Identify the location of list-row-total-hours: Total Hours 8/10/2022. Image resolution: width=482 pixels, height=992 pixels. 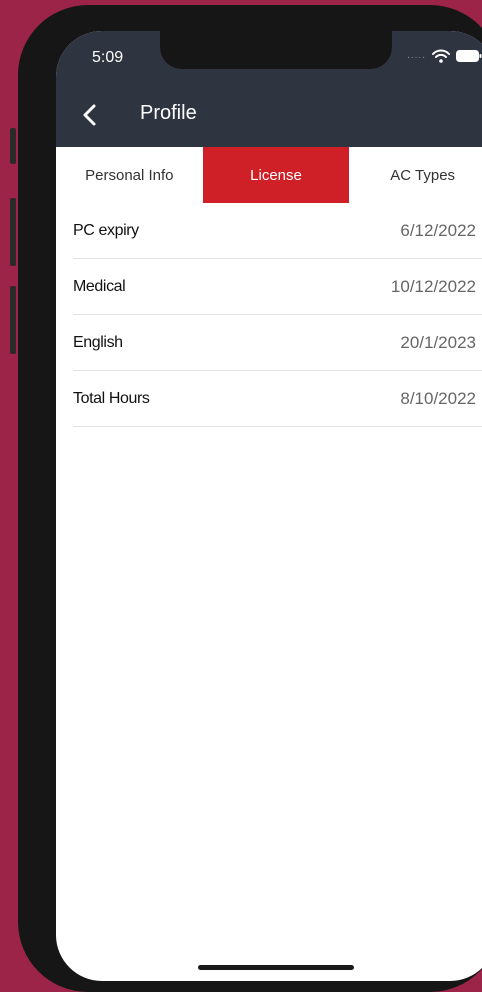
(277, 399).